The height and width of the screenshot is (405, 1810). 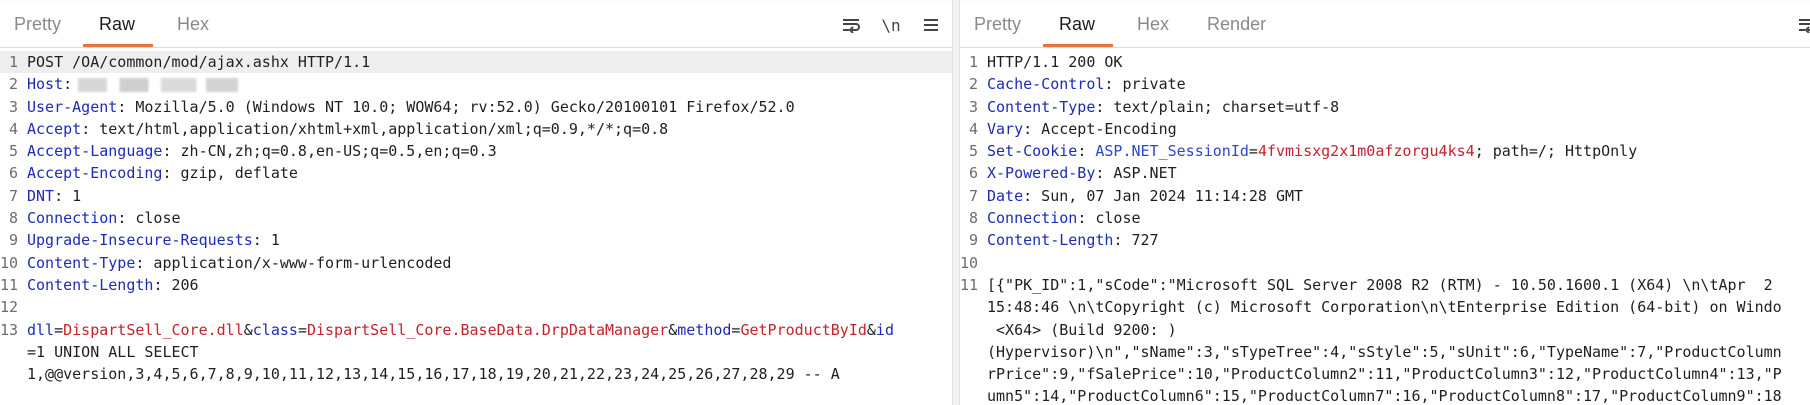 What do you see at coordinates (1243, 30) in the screenshot?
I see `response-tab-render: Render` at bounding box center [1243, 30].